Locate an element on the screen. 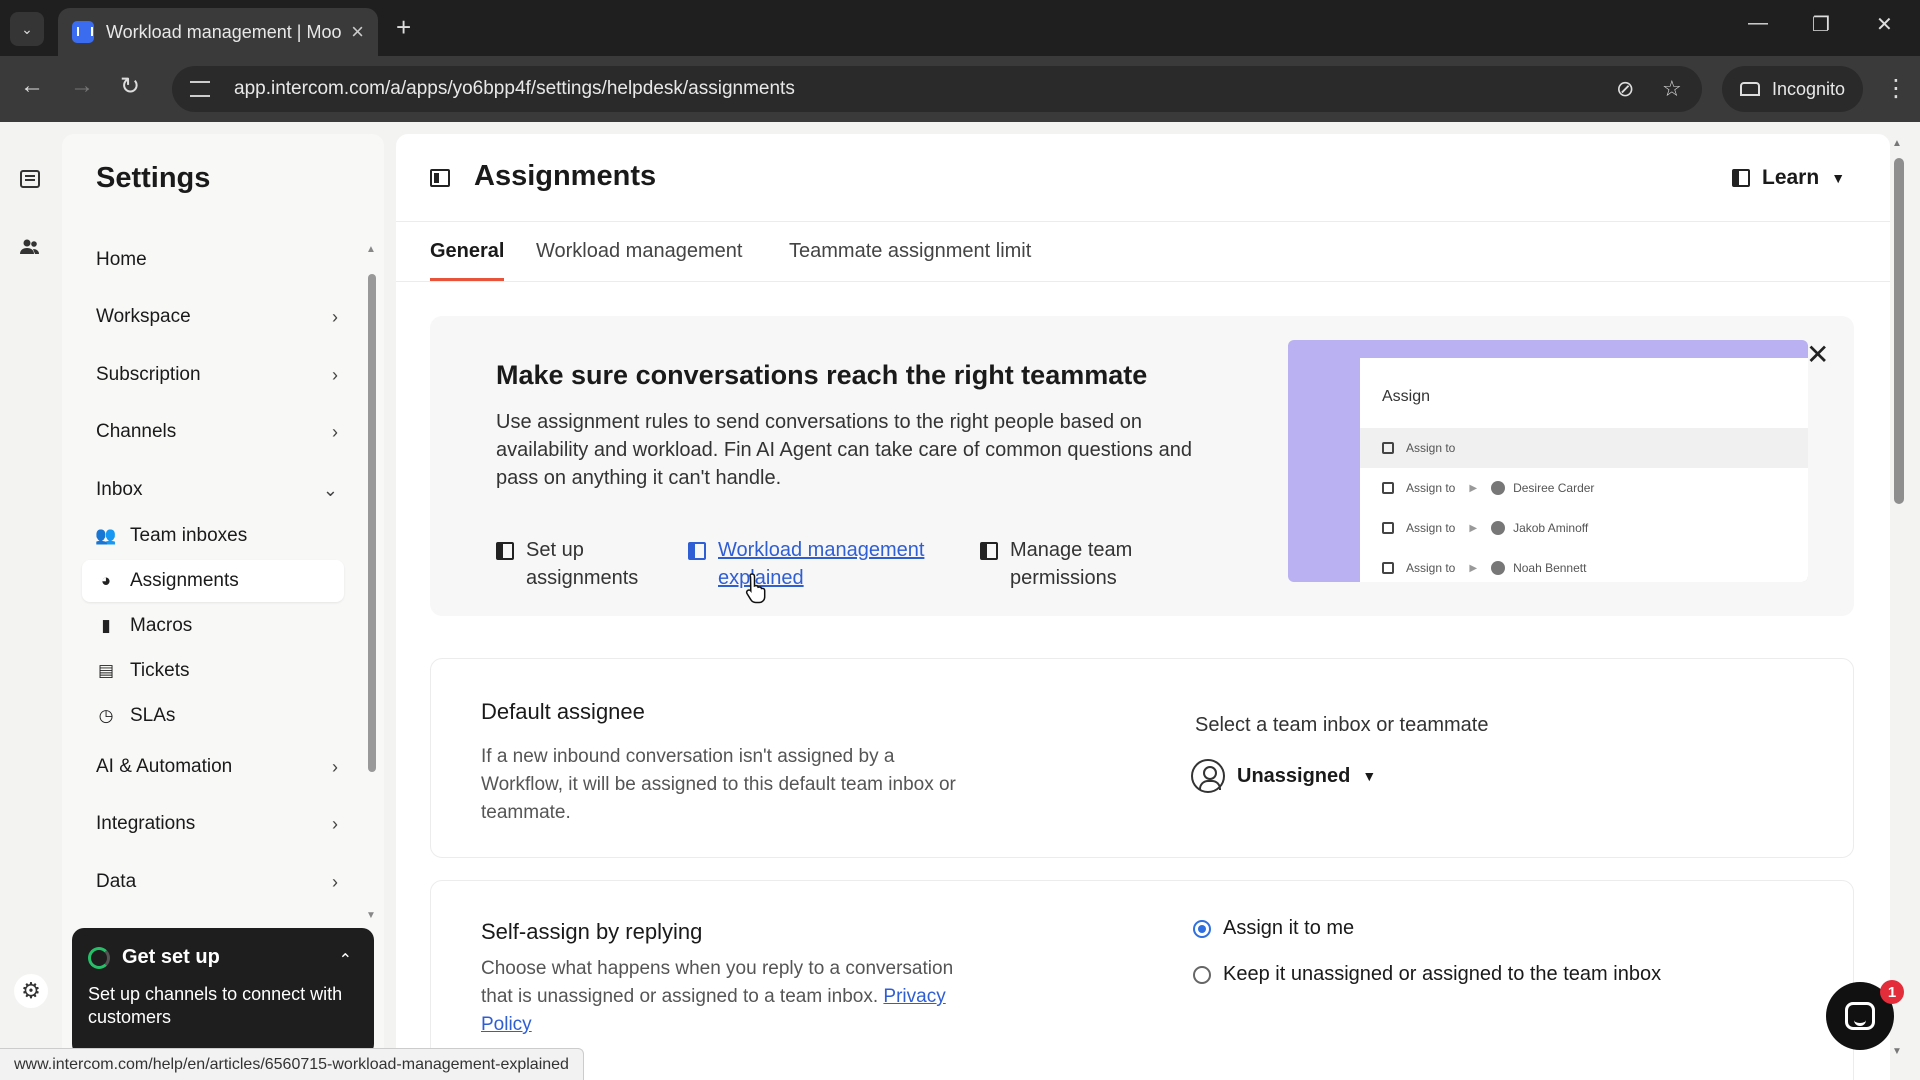  restore-icon: ❐ is located at coordinates (1821, 24).